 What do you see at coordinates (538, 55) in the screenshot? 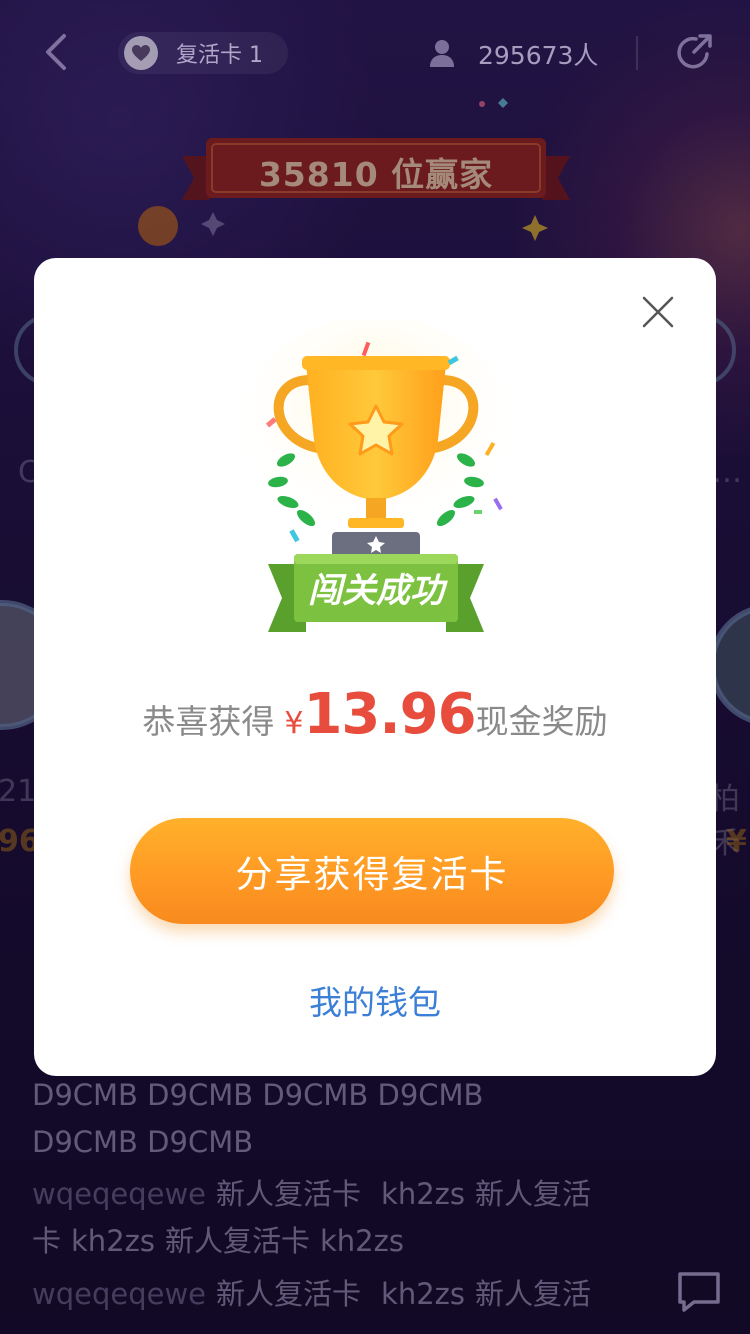
I see `viewer-count: 295673人` at bounding box center [538, 55].